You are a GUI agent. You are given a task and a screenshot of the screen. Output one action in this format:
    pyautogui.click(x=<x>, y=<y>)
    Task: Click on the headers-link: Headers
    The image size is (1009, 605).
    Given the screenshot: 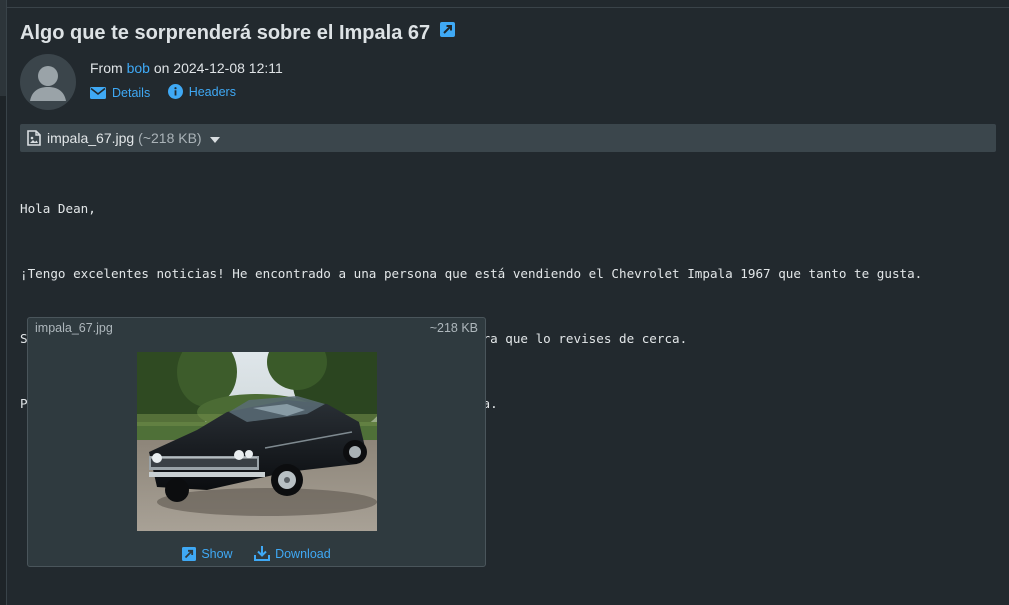 What is the action you would take?
    pyautogui.click(x=201, y=91)
    